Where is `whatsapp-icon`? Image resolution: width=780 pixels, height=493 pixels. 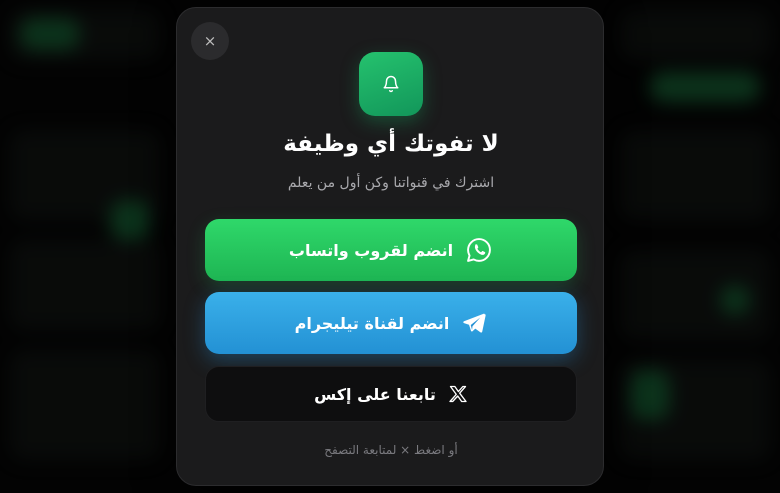
whatsapp-icon is located at coordinates (479, 250).